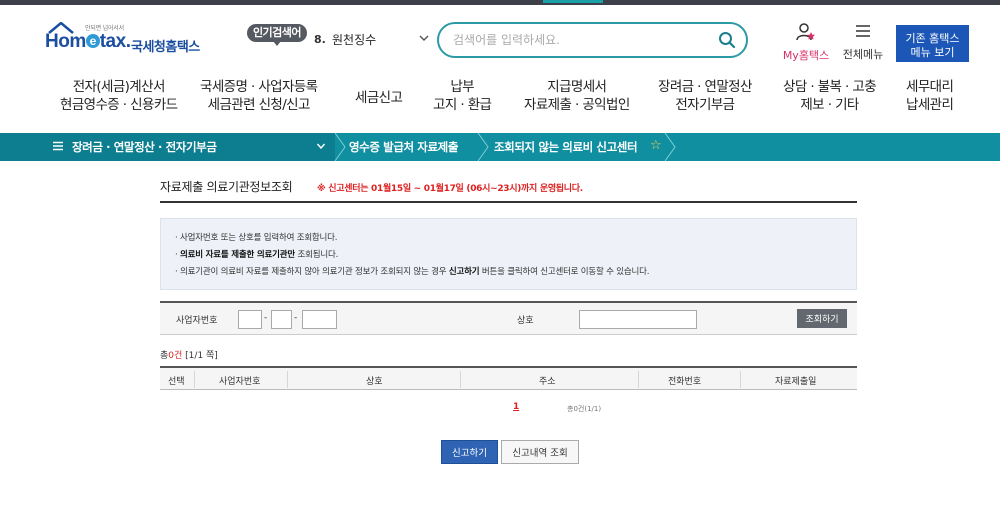 This screenshot has height=522, width=1000. Describe the element at coordinates (830, 96) in the screenshot. I see `gnb-item-consultation: 상담 · 불복 · 고충 제보 · 기타` at that location.